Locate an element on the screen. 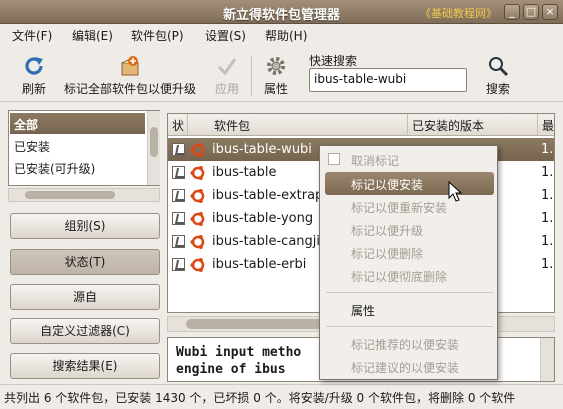 This screenshot has height=409, width=563. menu-item-properties: 属性 is located at coordinates (363, 310).